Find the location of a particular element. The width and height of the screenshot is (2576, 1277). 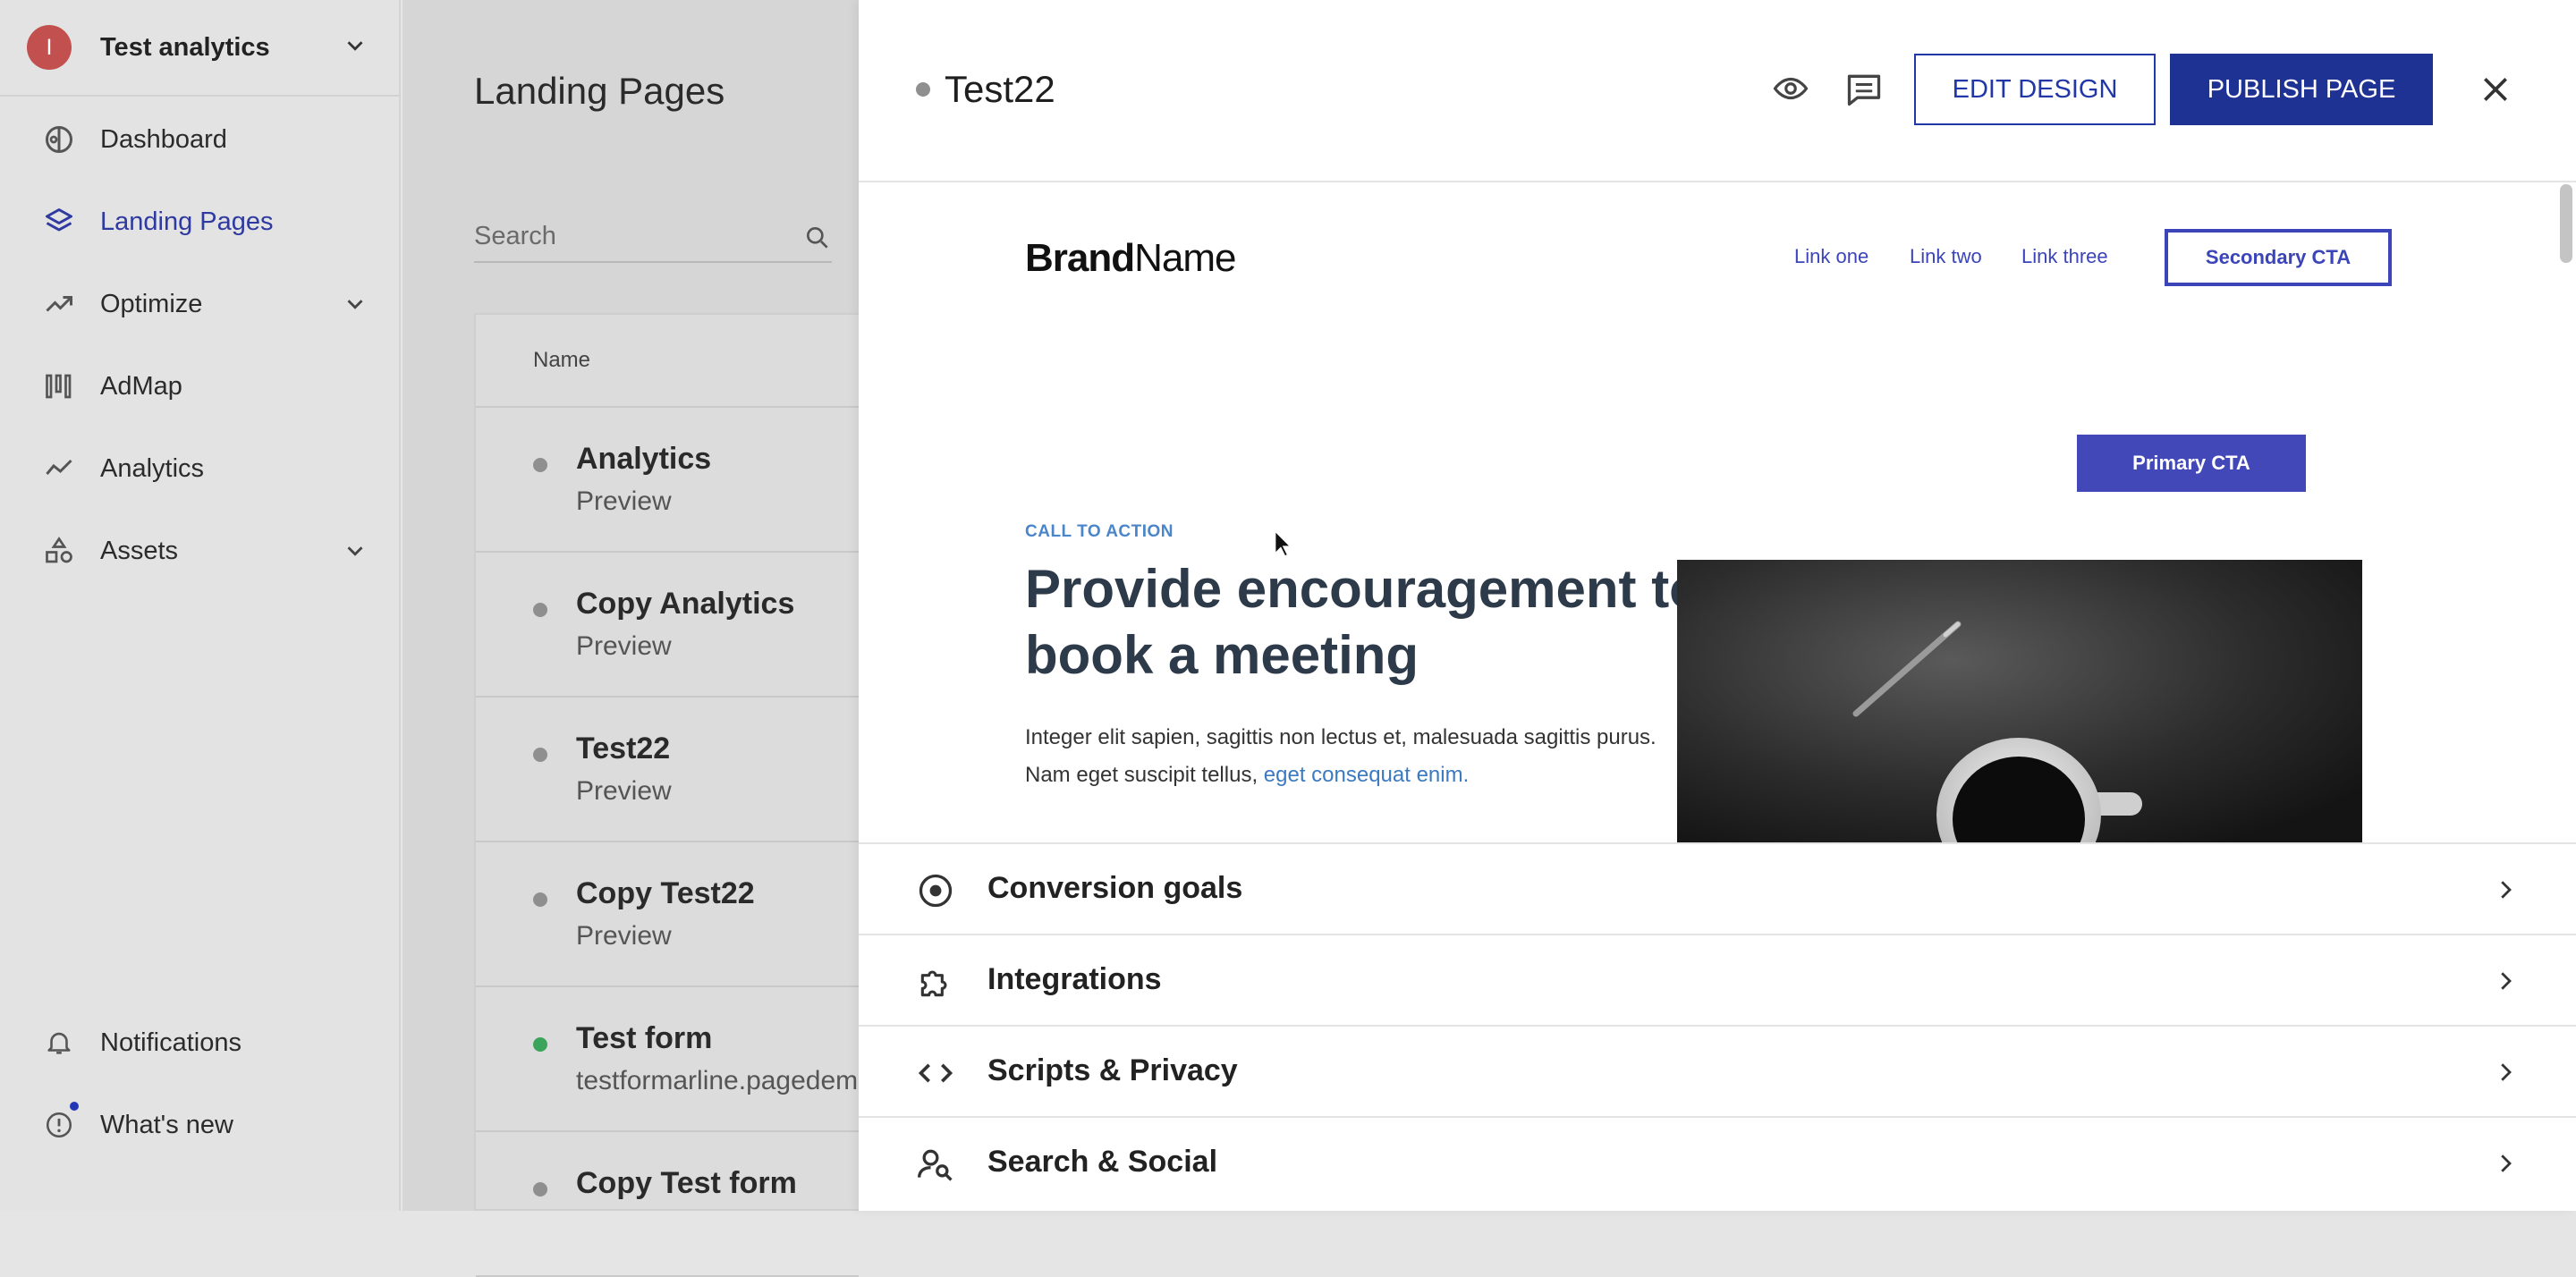

preview-link-one: Link one is located at coordinates (1831, 256).